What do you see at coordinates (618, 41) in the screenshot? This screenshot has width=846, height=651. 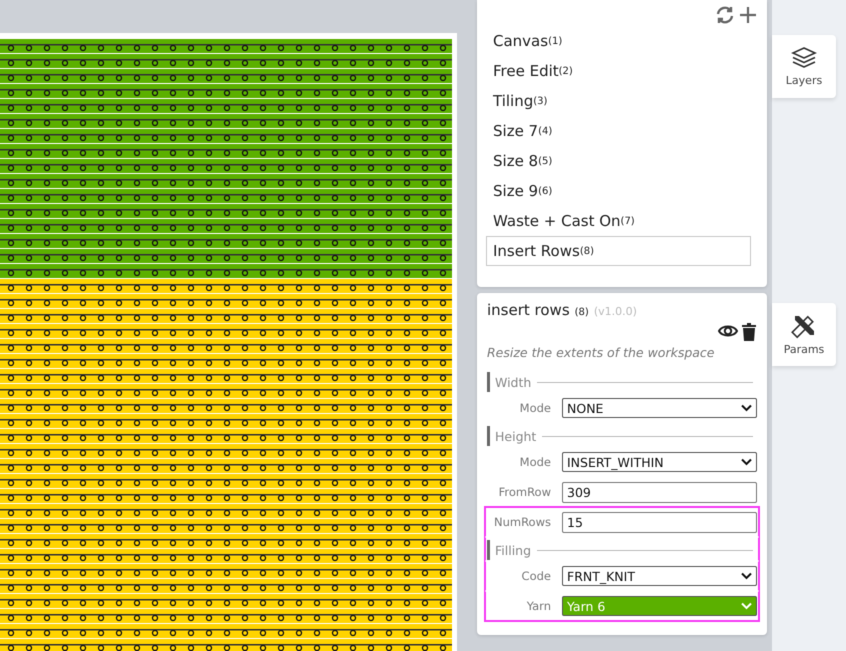 I see `layer-item: Canvas$^{(1)}$` at bounding box center [618, 41].